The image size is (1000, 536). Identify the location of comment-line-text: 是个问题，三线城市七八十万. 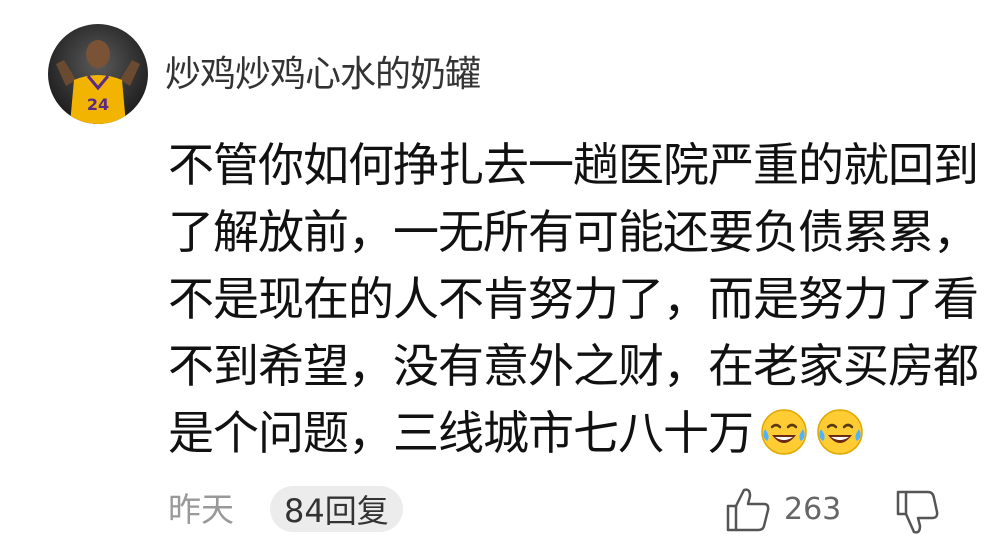
(461, 433).